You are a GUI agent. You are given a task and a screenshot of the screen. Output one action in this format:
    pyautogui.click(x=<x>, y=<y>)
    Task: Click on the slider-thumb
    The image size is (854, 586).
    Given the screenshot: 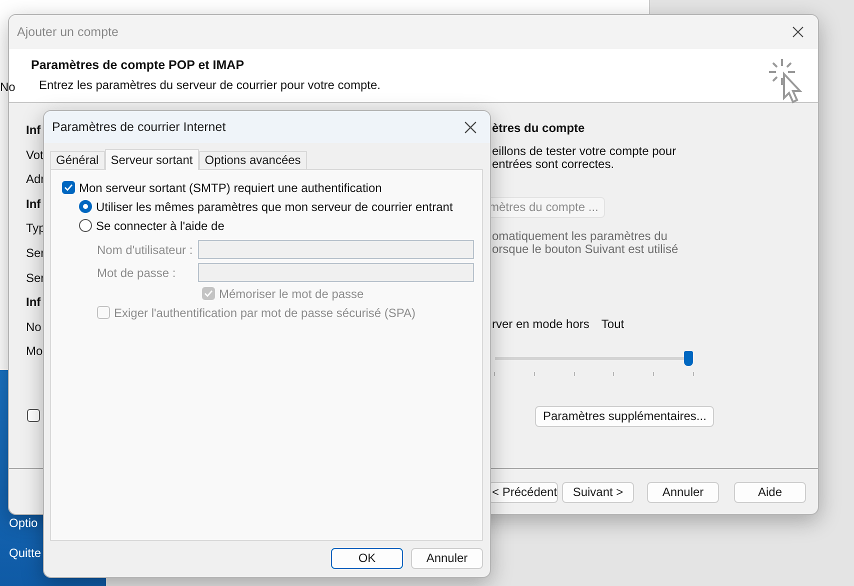 What is the action you would take?
    pyautogui.click(x=688, y=358)
    